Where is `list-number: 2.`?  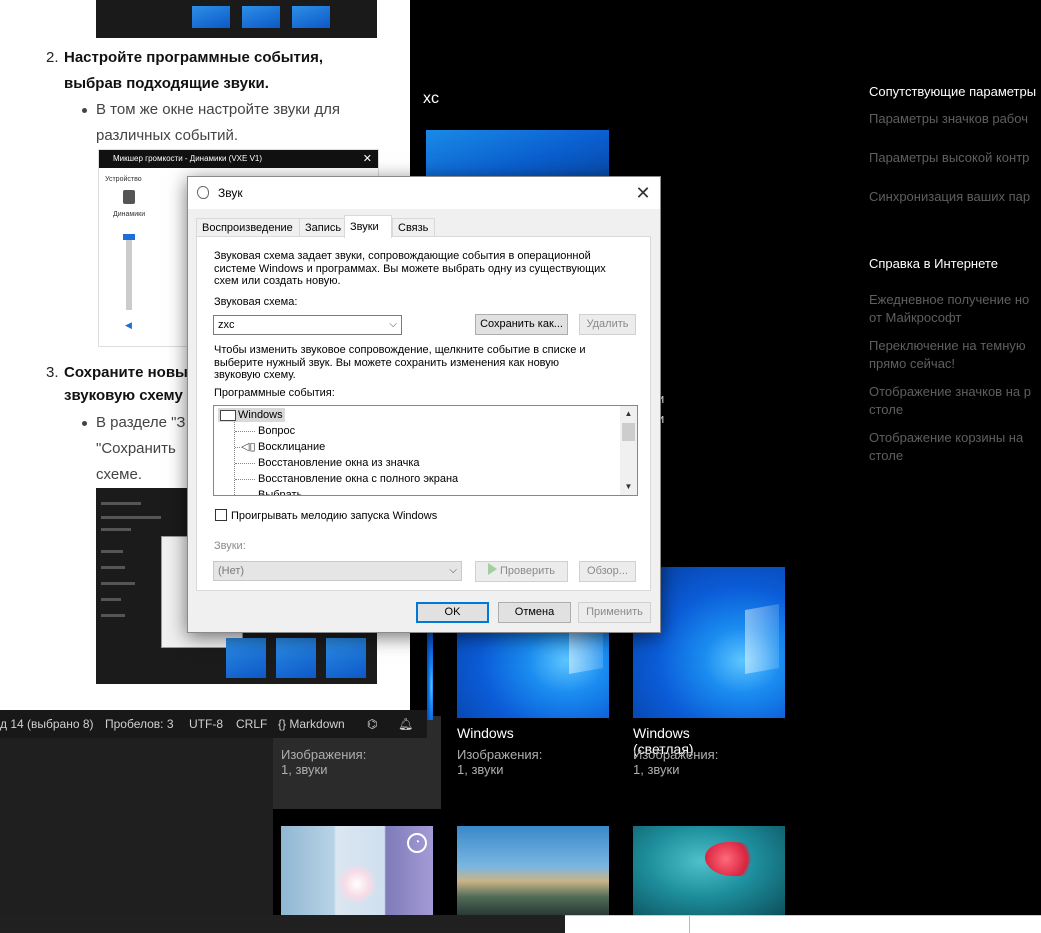 list-number: 2. is located at coordinates (52, 57).